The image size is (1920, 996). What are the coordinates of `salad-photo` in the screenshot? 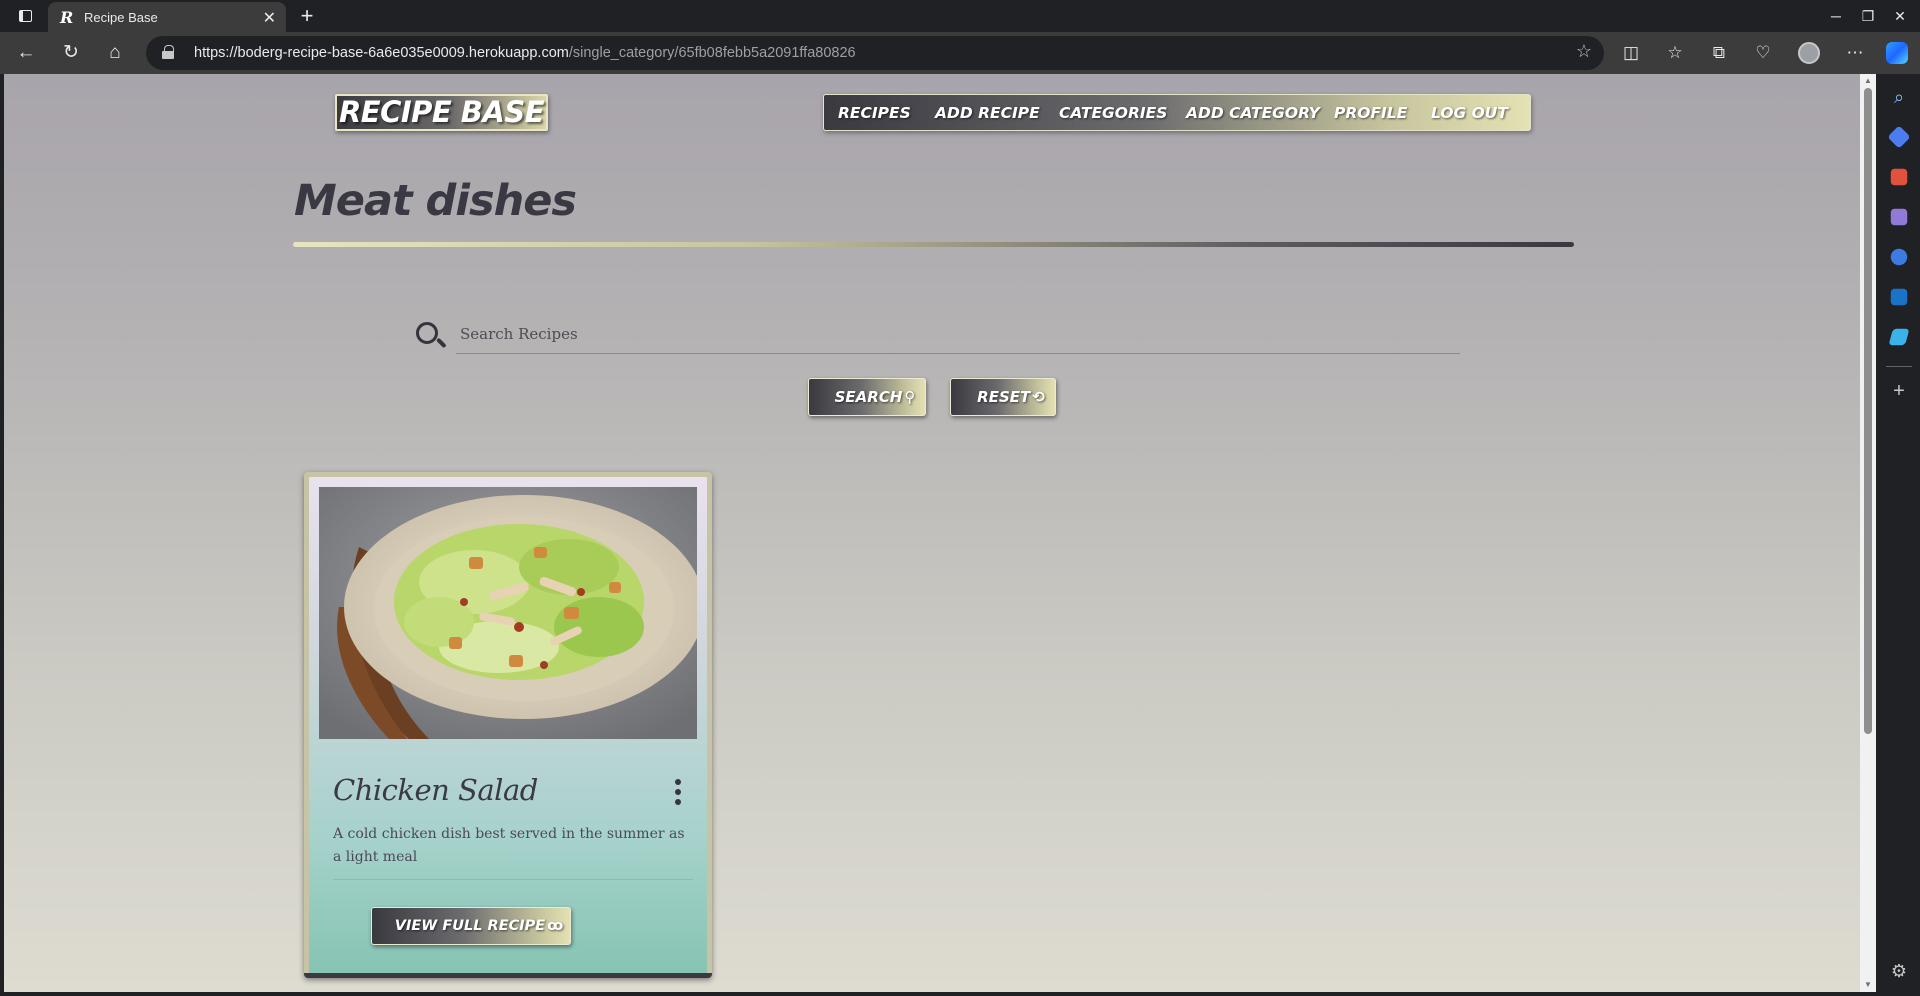 It's located at (508, 613).